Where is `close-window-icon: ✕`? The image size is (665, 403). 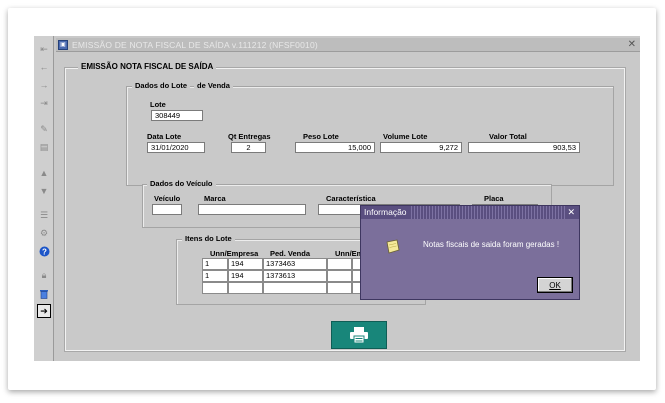
close-window-icon: ✕ is located at coordinates (632, 44).